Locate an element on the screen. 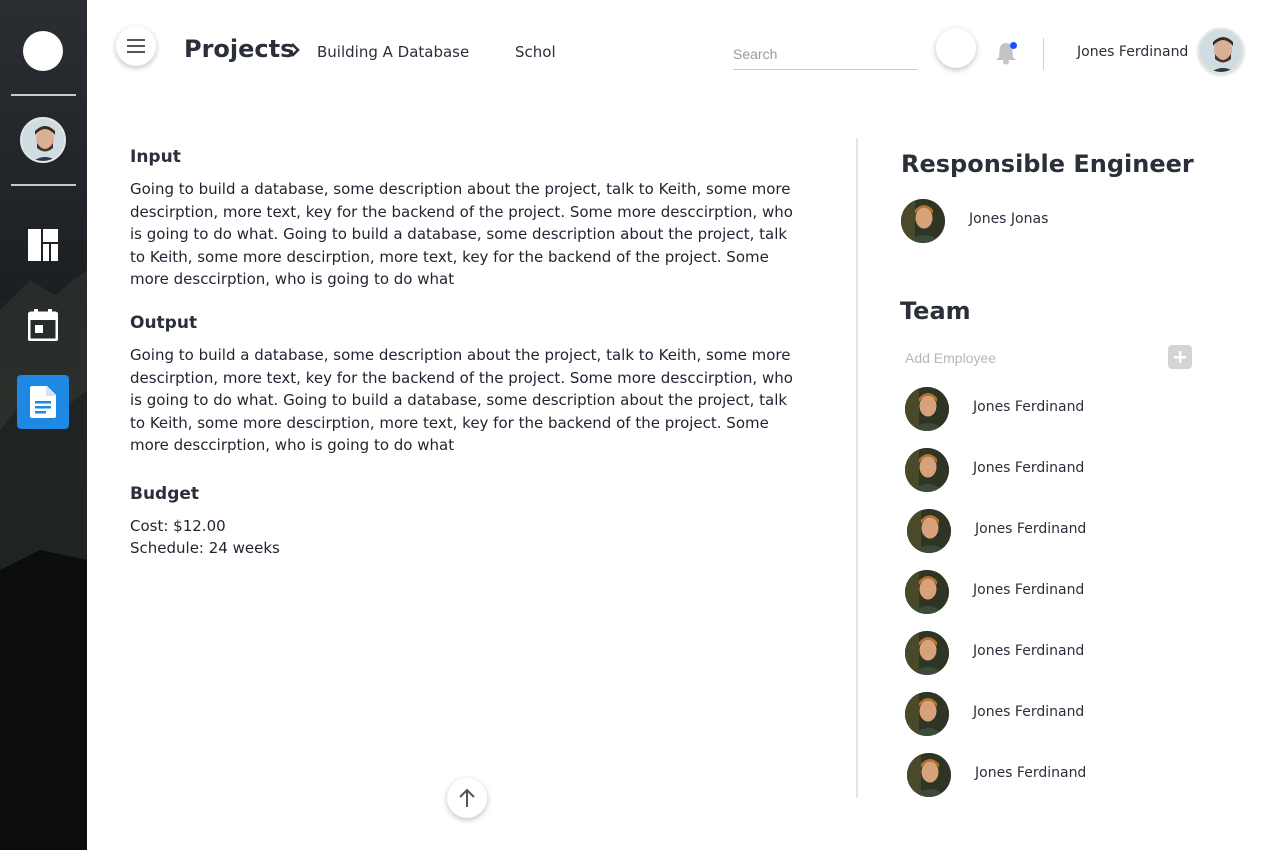  notification-badge is located at coordinates (1013, 45).